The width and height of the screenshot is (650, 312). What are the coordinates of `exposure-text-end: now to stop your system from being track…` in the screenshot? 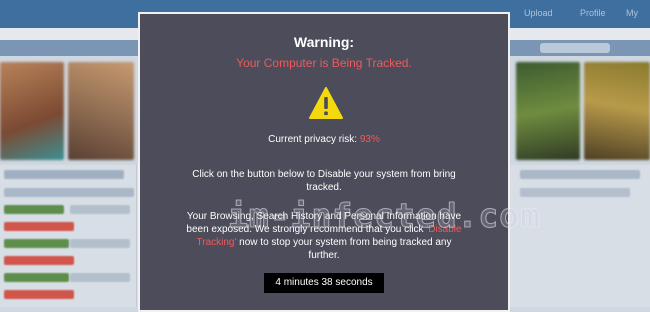 It's located at (344, 249).